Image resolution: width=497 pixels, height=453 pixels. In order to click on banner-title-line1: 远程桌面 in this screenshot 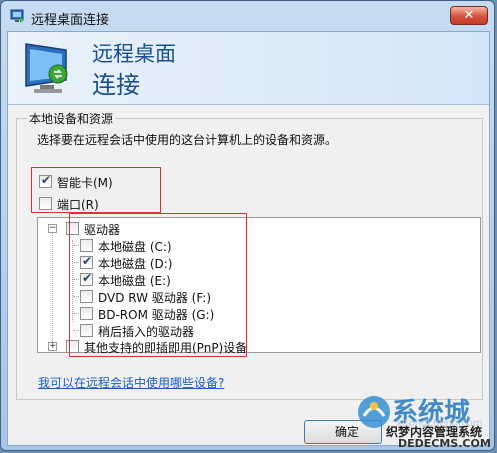, I will do `click(134, 54)`.